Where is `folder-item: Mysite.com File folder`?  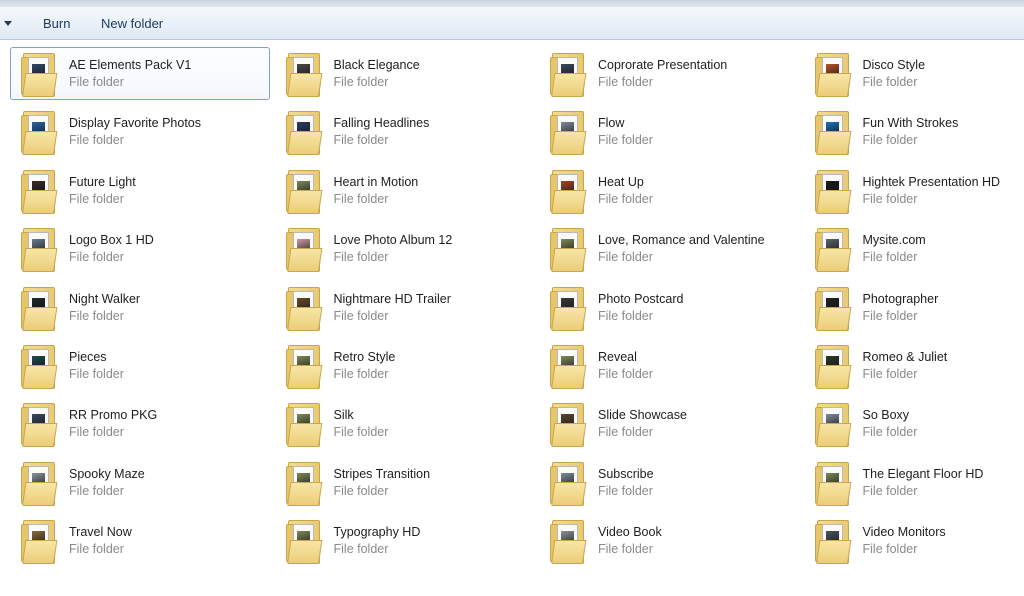 folder-item: Mysite.com File folder is located at coordinates (914, 248).